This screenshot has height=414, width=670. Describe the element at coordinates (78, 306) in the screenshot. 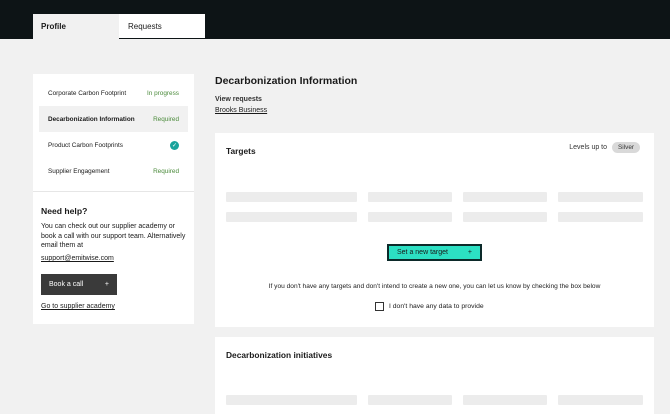

I see `supplier-academy-link: Go to supplier academy` at that location.